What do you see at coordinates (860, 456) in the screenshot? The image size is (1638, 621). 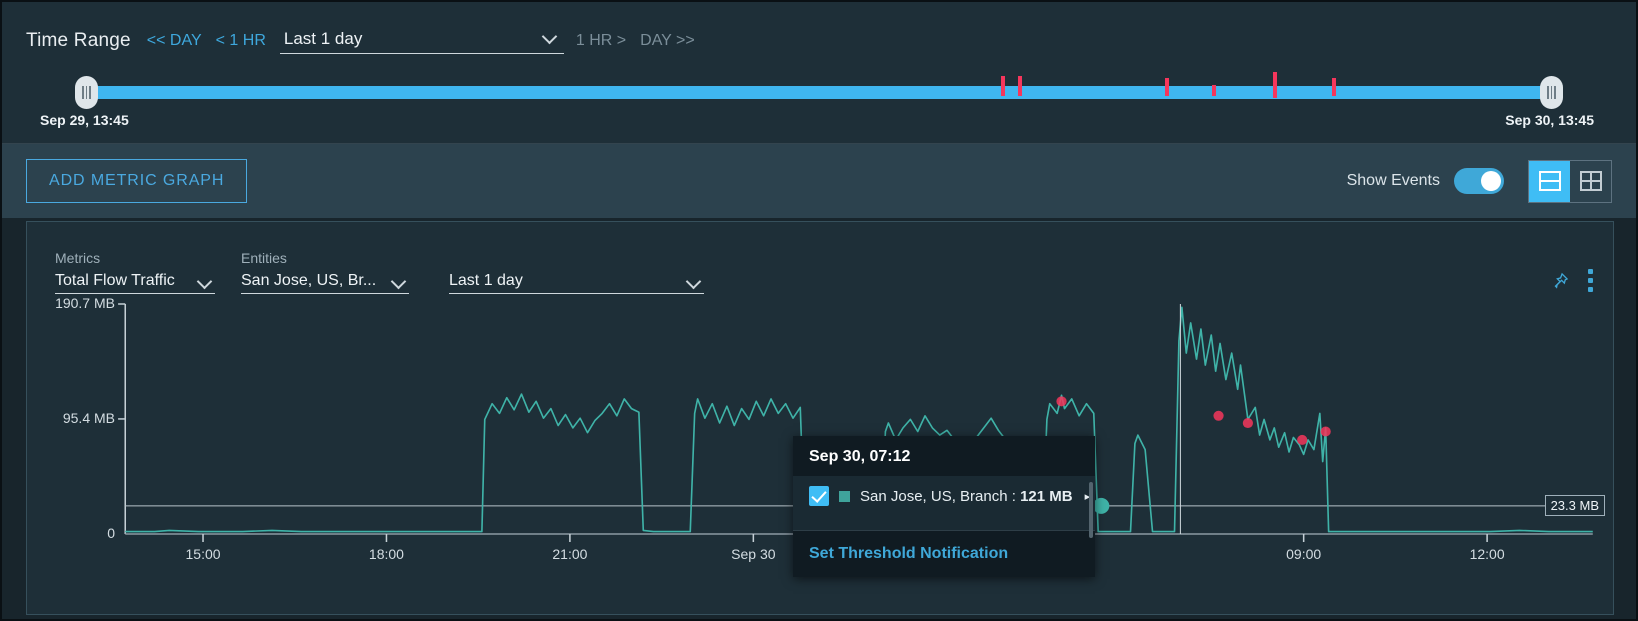 I see `tooltip-timestamp: Sep 30, 07:12` at bounding box center [860, 456].